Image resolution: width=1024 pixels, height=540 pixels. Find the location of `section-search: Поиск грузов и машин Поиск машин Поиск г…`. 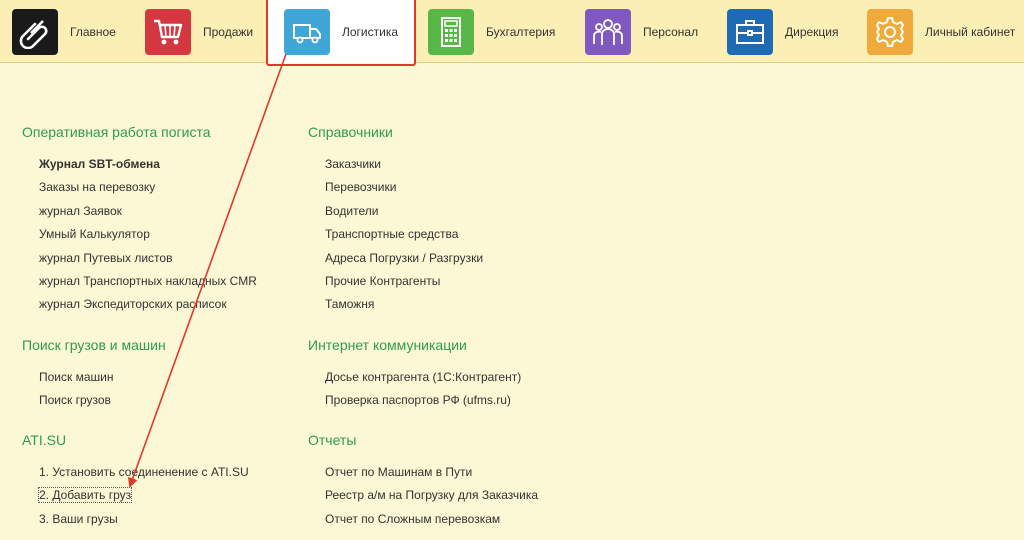

section-search: Поиск грузов и машин Поиск машин Поиск г… is located at coordinates (94, 375).